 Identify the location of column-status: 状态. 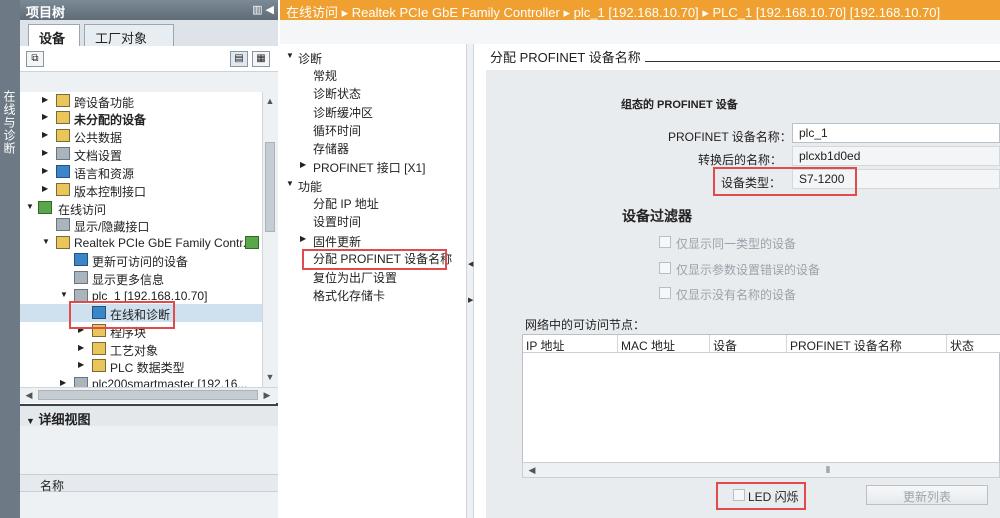
(973, 344).